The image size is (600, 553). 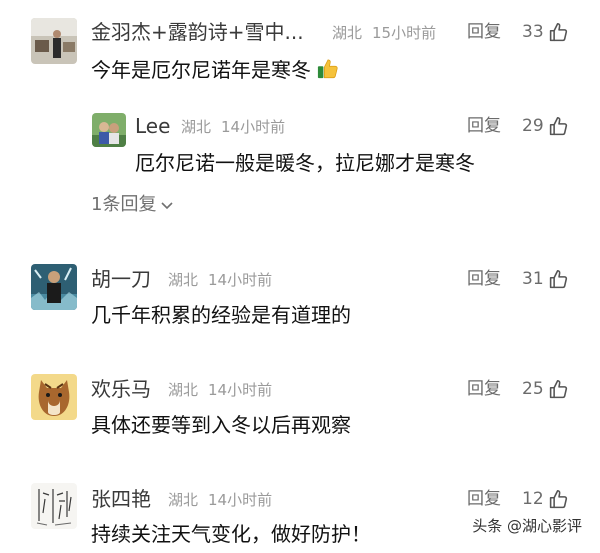 What do you see at coordinates (221, 315) in the screenshot?
I see `comment-text: 几千年积累的经验是有道理的` at bounding box center [221, 315].